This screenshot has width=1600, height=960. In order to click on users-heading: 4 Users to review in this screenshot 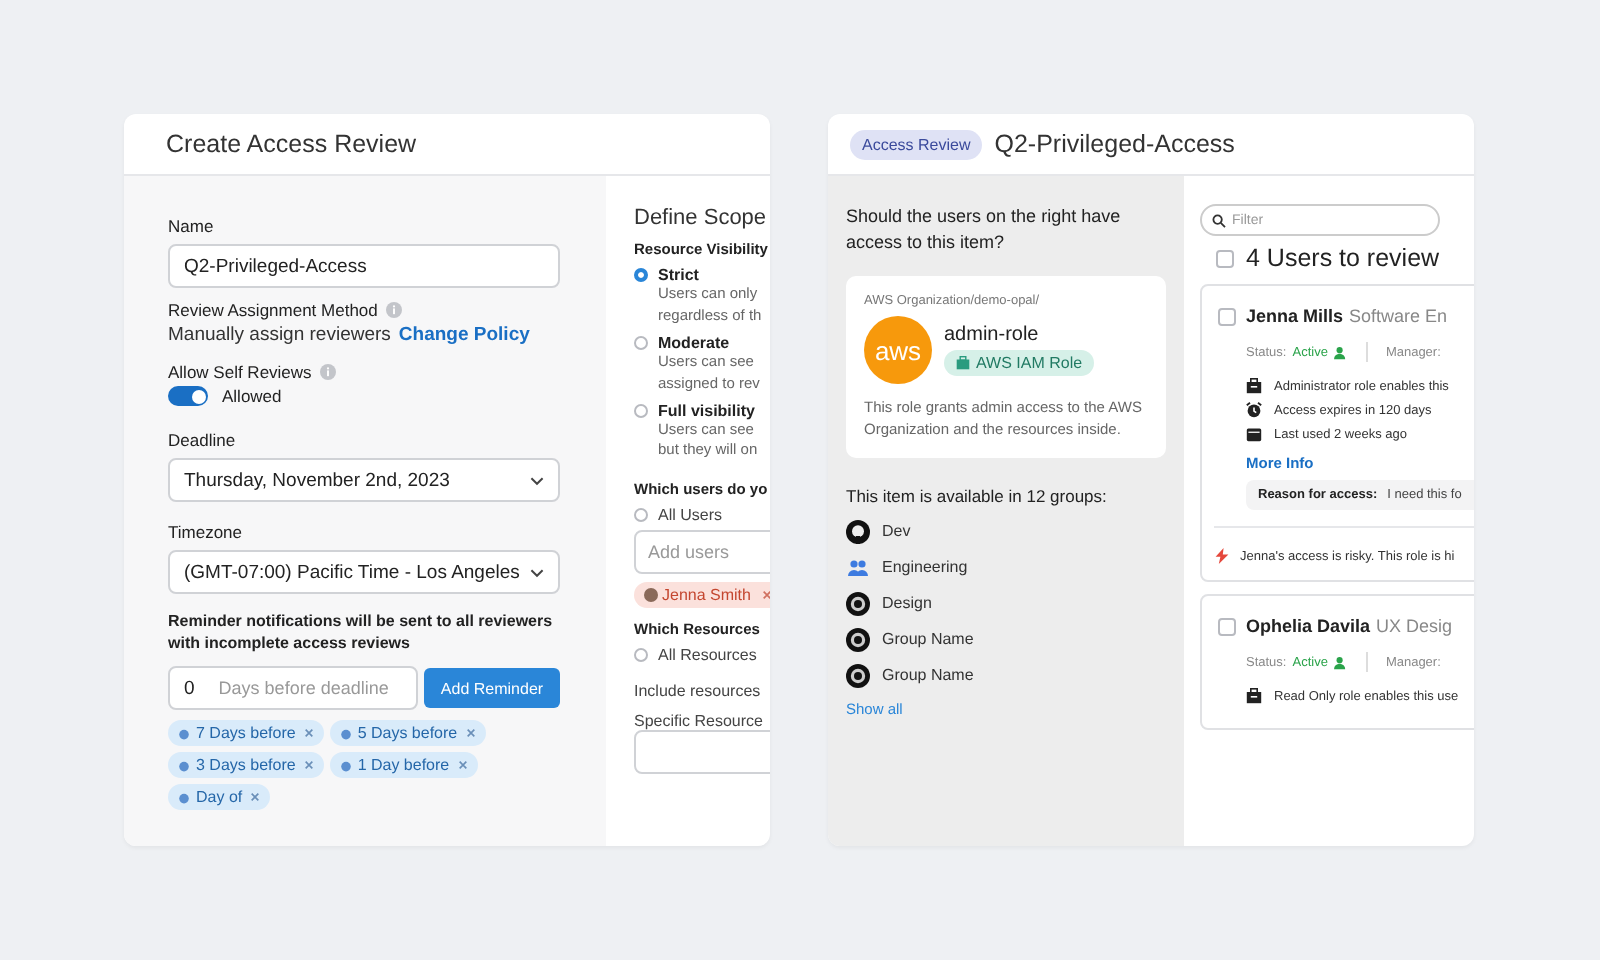, I will do `click(1343, 258)`.